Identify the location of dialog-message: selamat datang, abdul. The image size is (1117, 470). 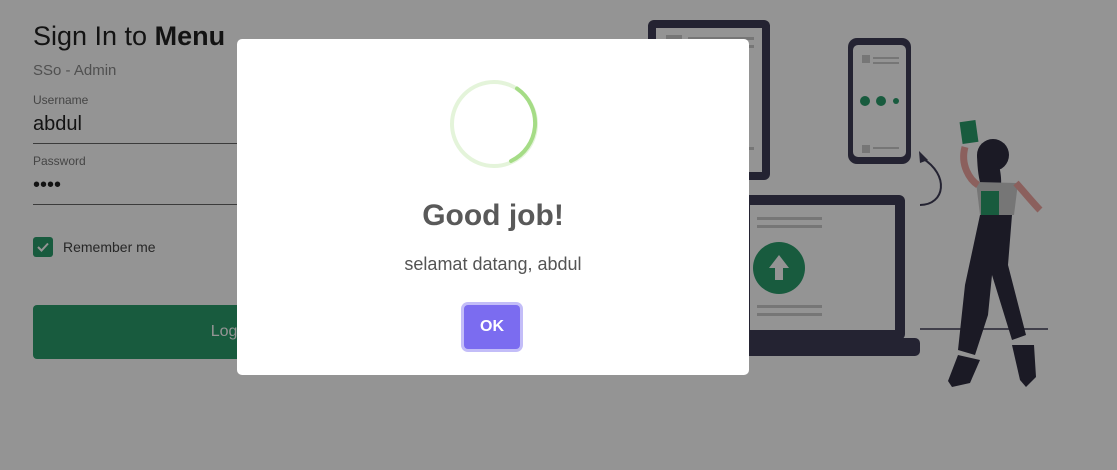
(493, 264).